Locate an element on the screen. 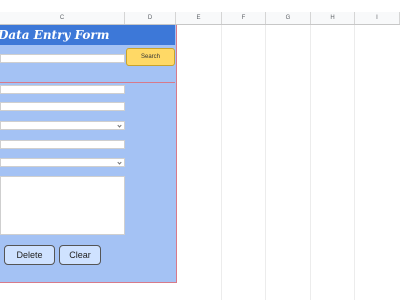 This screenshot has height=300, width=400. form-title: Data Entry Form is located at coordinates (55, 35).